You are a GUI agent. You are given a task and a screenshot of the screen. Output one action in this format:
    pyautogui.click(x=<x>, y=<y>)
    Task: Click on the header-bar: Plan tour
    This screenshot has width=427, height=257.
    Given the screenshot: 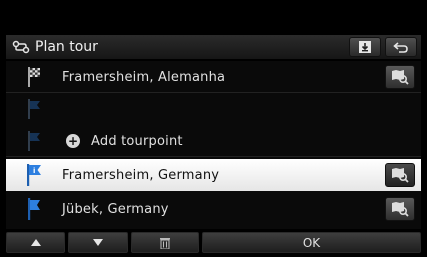 What is the action you would take?
    pyautogui.click(x=213, y=47)
    